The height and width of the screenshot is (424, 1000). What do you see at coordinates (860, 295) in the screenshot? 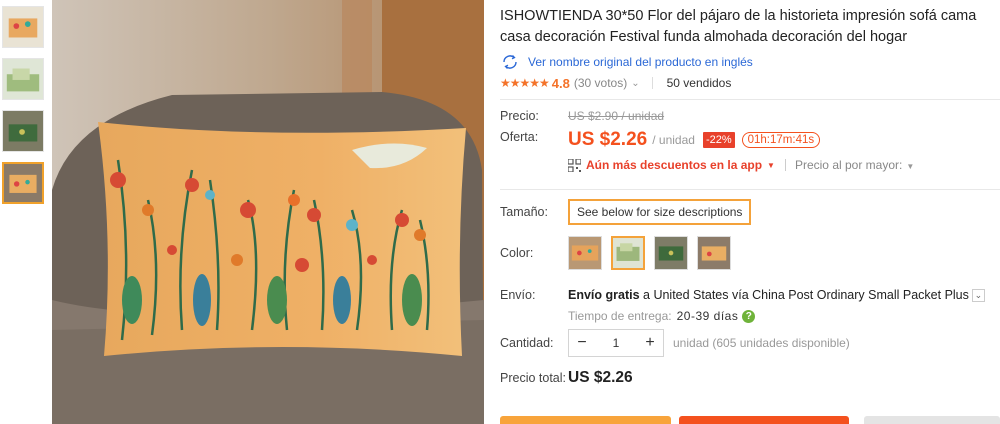
I see `shipping-carrier: China Post Ordinary Small Packet Plus` at bounding box center [860, 295].